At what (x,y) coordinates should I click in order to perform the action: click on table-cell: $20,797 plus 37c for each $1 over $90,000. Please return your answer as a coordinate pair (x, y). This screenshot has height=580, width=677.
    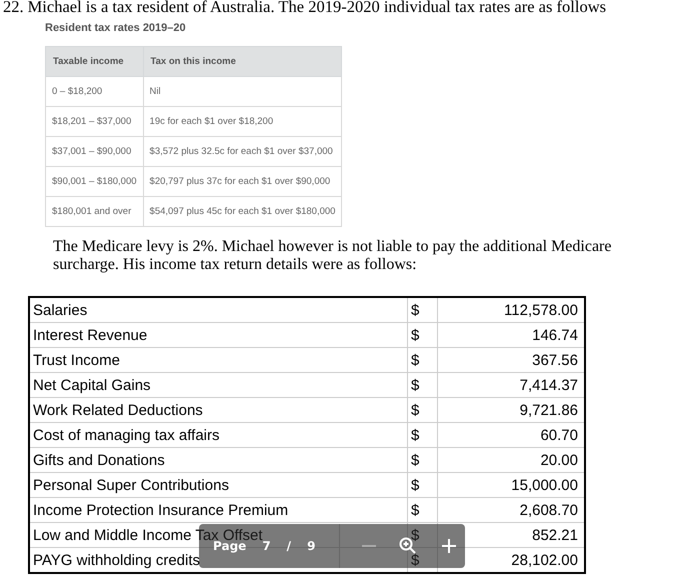
    Looking at the image, I should click on (242, 181).